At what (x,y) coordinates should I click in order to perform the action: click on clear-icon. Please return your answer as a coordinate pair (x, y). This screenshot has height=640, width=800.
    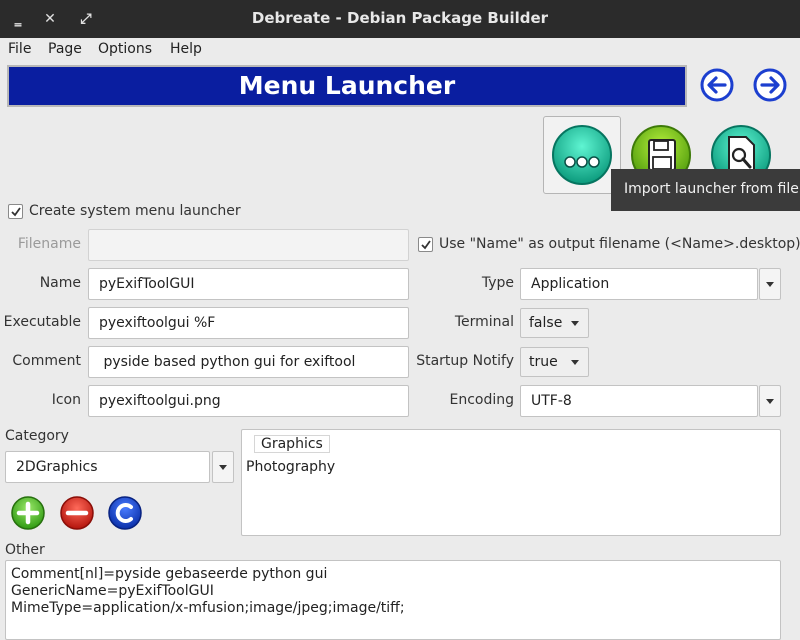
    Looking at the image, I should click on (125, 513).